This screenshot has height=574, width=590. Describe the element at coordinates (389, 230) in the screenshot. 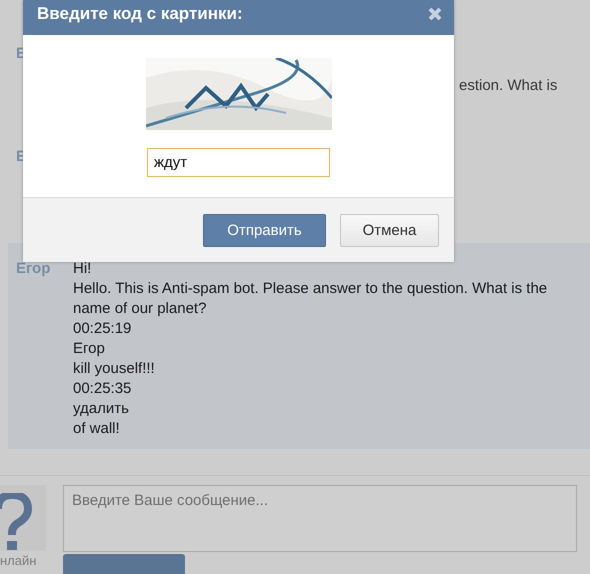

I see `cancel-button: Отмена` at that location.